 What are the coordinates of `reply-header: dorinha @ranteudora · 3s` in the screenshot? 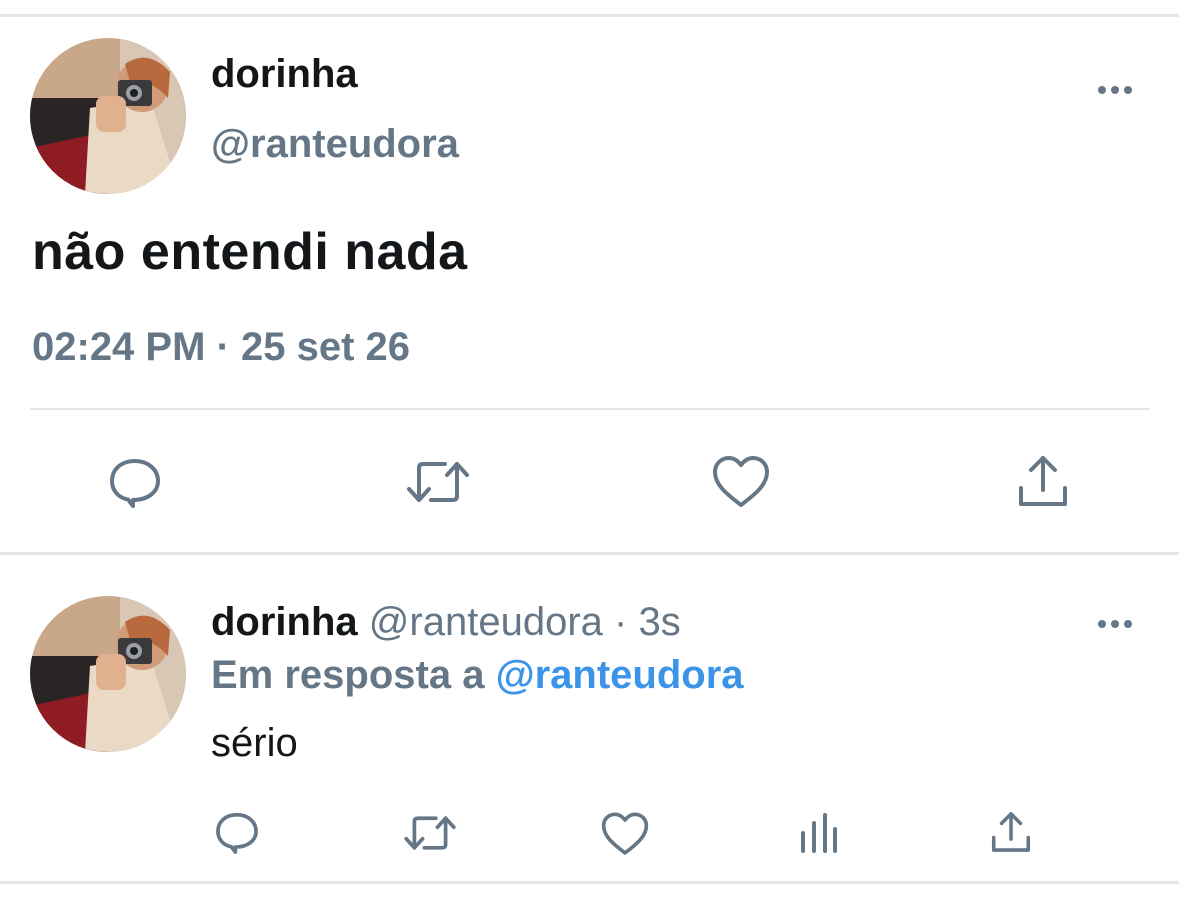 It's located at (446, 622).